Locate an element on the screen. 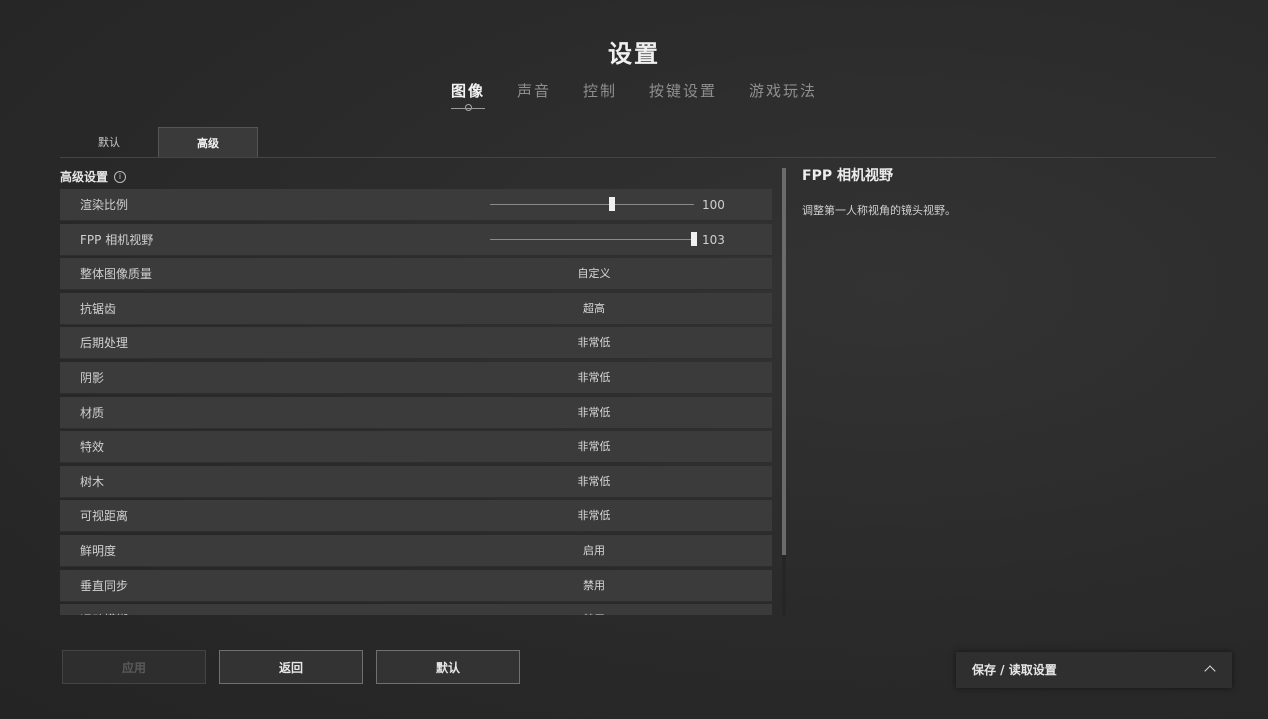 The width and height of the screenshot is (1268, 719). setting-row: 抗锯齿 超高 is located at coordinates (416, 308).